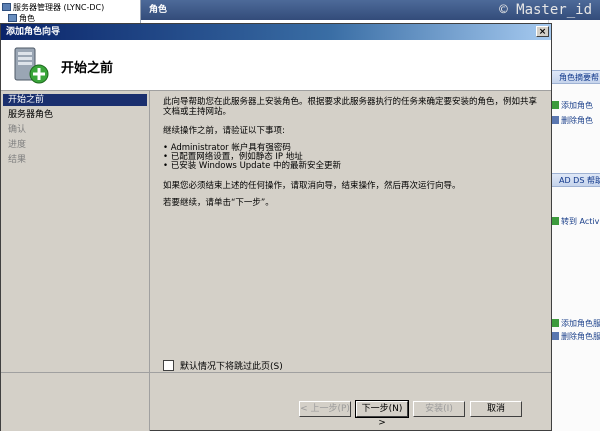  I want to click on action-remove-roles: 删除角色, so click(572, 120).